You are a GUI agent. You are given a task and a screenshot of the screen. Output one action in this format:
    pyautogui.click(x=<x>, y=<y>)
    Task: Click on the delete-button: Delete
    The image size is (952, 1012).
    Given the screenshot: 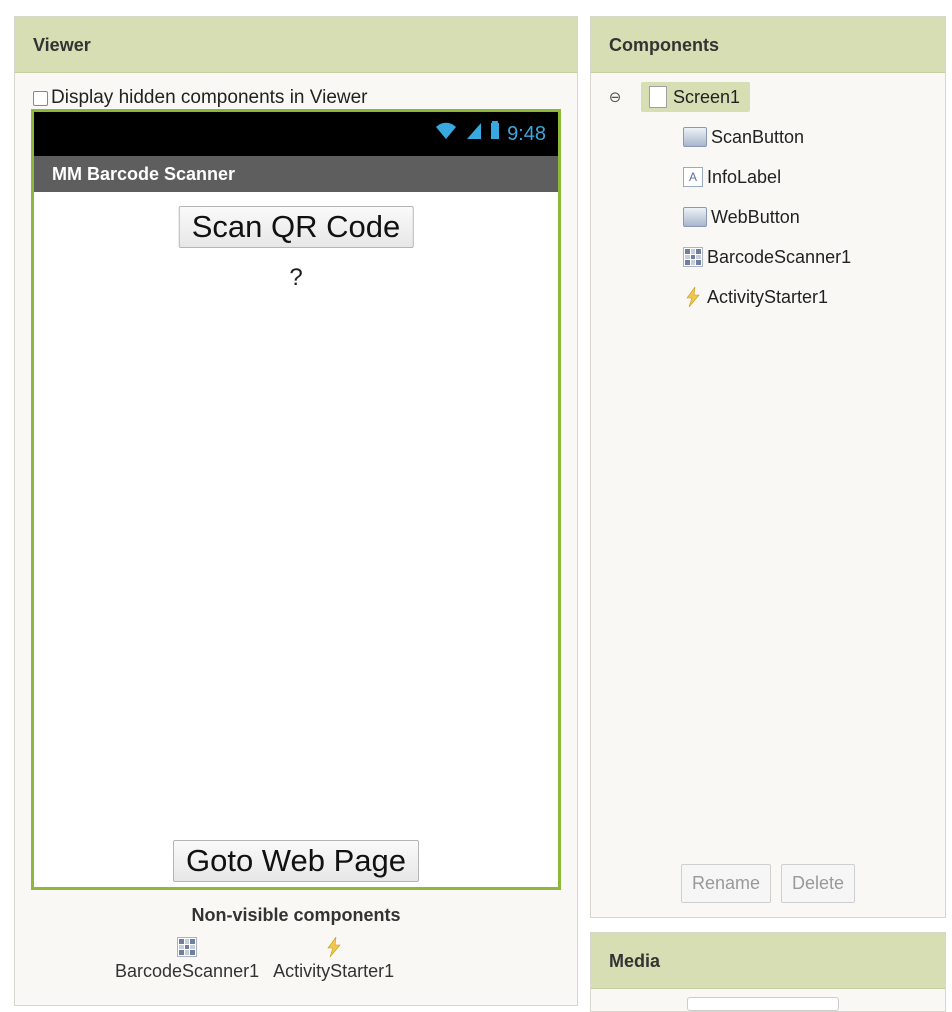 What is the action you would take?
    pyautogui.click(x=818, y=883)
    